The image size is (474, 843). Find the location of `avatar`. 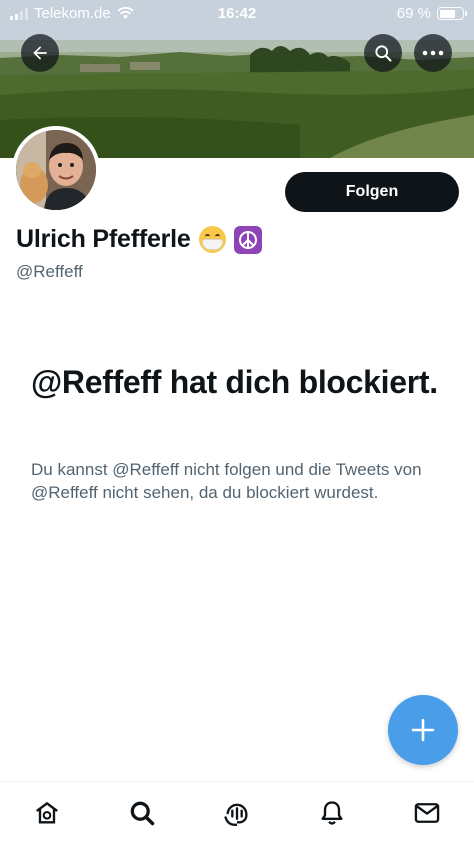

avatar is located at coordinates (56, 170).